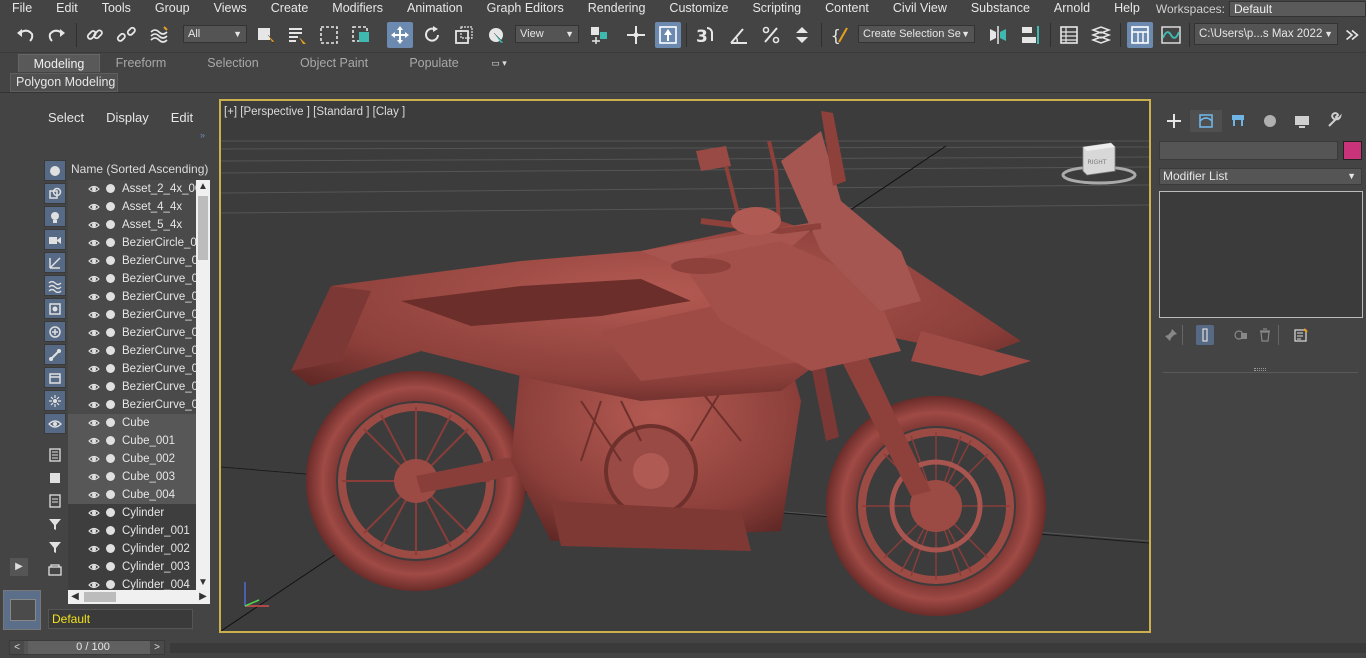  Describe the element at coordinates (67, 8) in the screenshot. I see `menu-edit: Edit` at that location.